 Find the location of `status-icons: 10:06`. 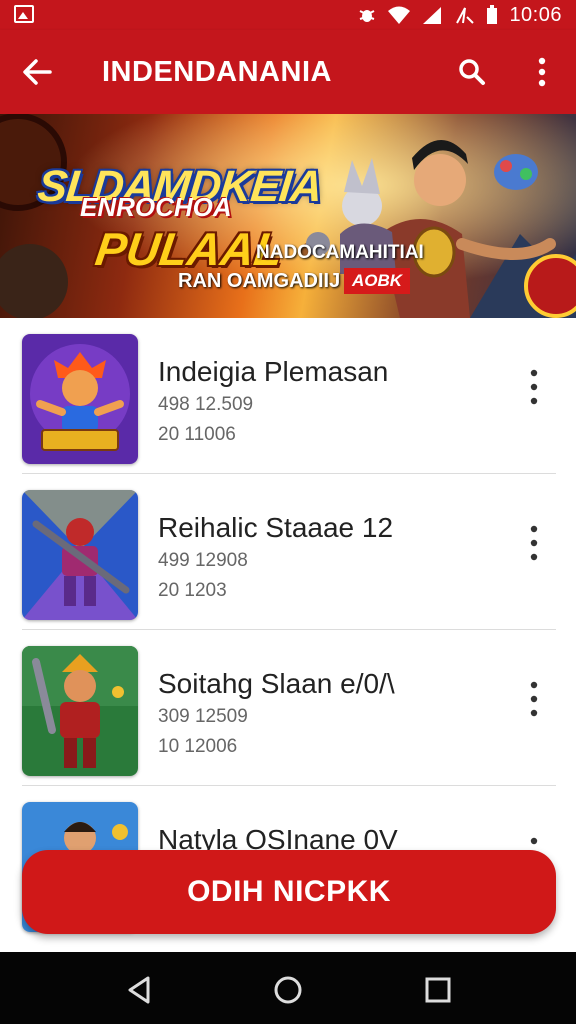

status-icons: 10:06 is located at coordinates (459, 15).